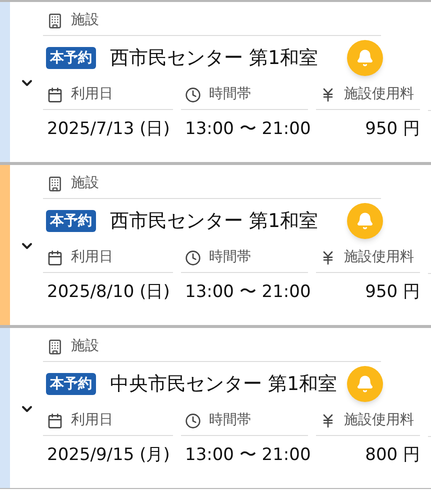 The height and width of the screenshot is (491, 431). What do you see at coordinates (392, 456) in the screenshot?
I see `facility-fee: 800 円` at bounding box center [392, 456].